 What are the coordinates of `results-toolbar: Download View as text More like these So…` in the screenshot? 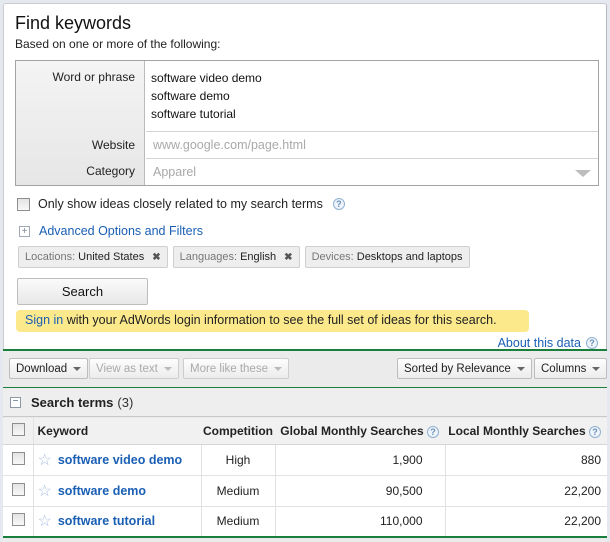 It's located at (305, 368).